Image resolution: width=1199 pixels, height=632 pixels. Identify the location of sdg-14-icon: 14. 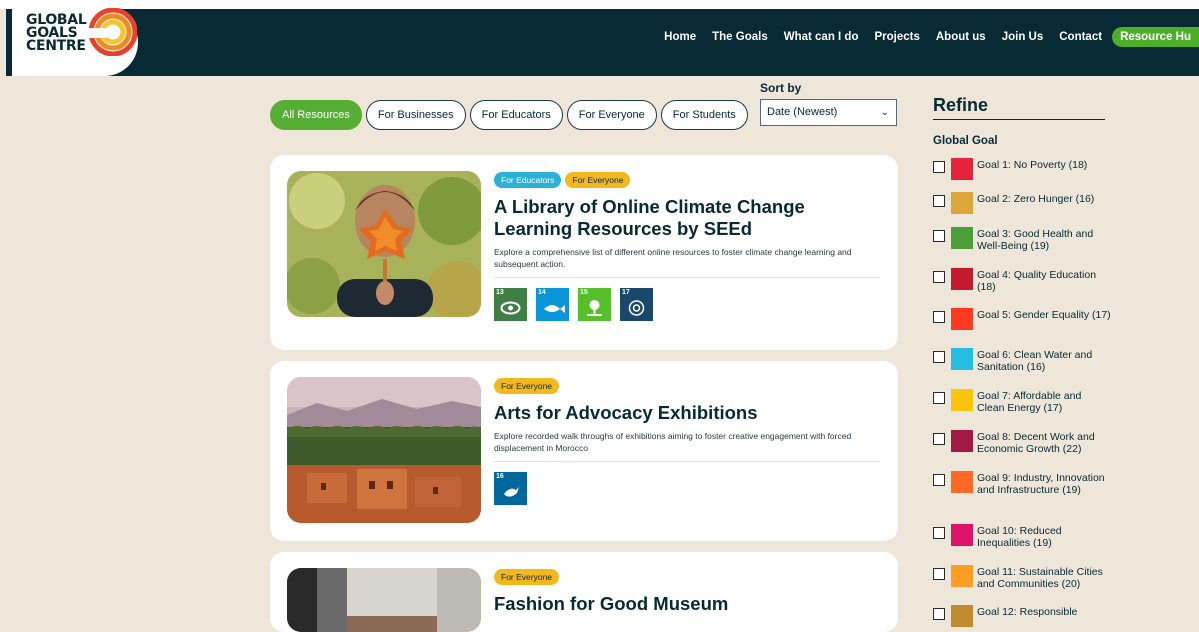
(552, 304).